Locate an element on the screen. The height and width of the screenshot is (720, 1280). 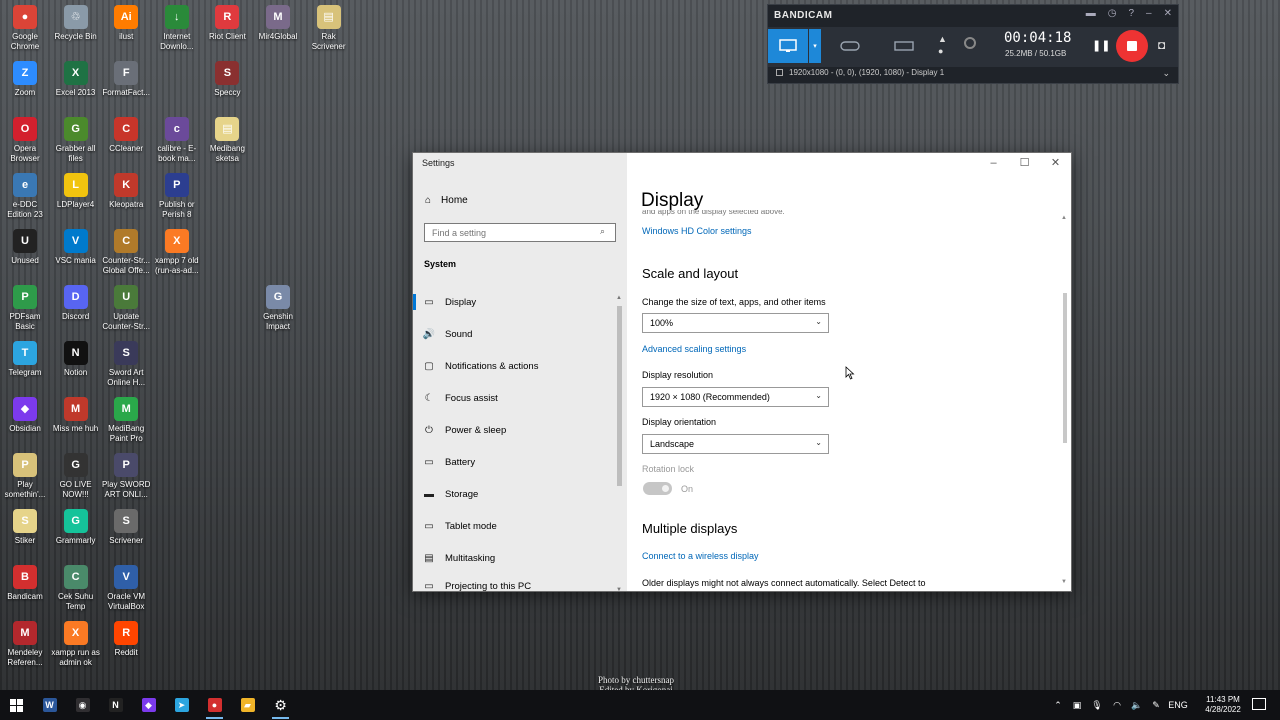
content-scrollbar: ▲ ▼ is located at coordinates (1065, 401).